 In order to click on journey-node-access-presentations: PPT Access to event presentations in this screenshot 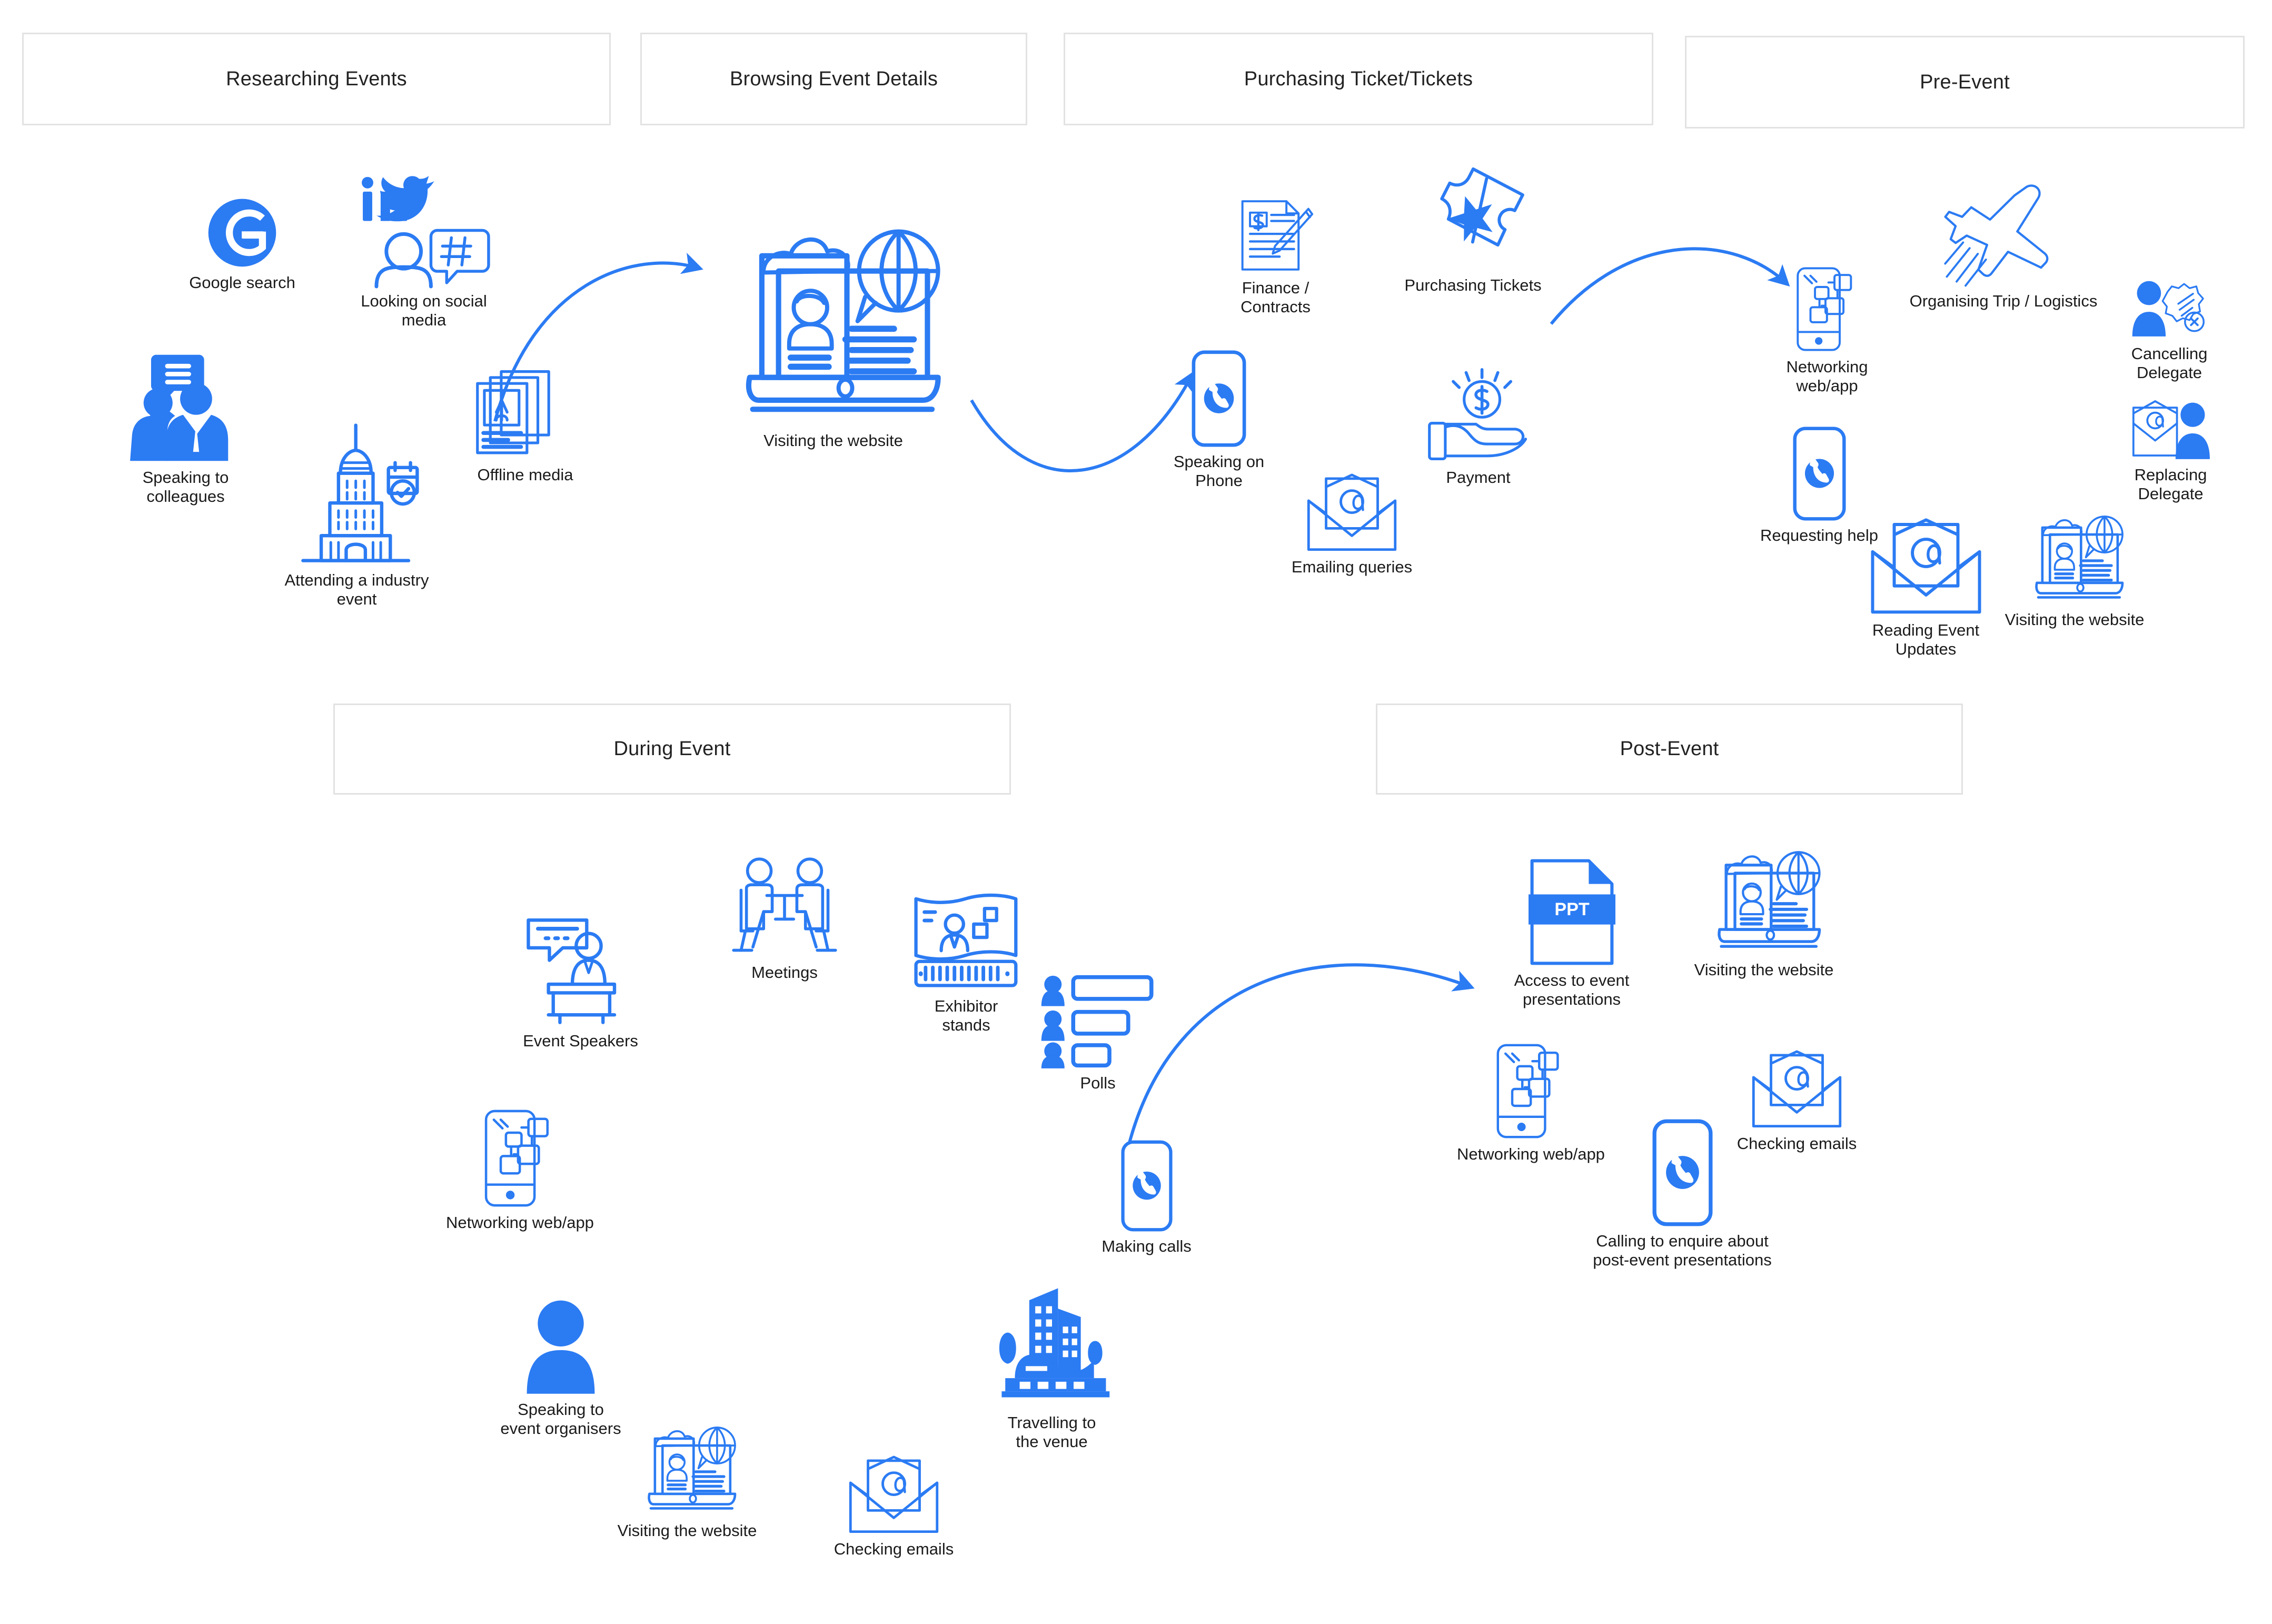, I will do `click(1572, 933)`.